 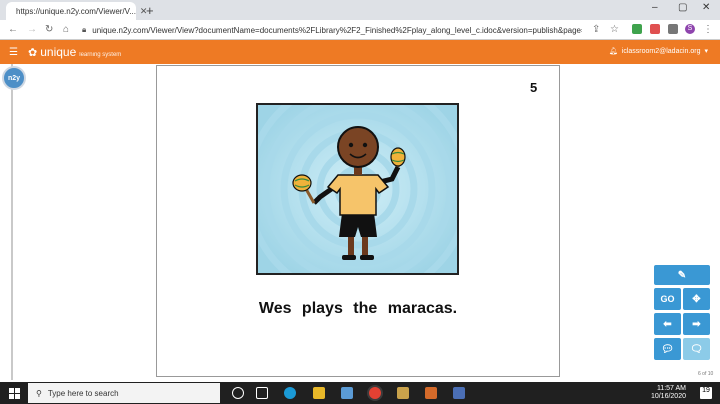 I want to click on chevron-down-icon: ▾, so click(x=706, y=51).